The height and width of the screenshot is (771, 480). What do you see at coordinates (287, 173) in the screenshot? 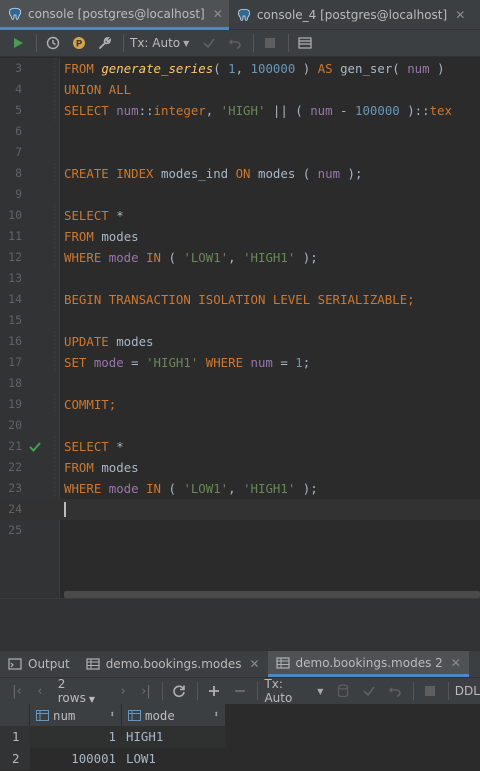
I see `code-token: modes (` at bounding box center [287, 173].